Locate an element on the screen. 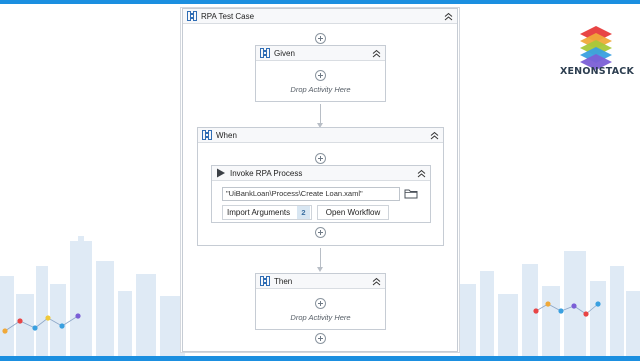 The width and height of the screenshot is (640, 361). then-header: Then is located at coordinates (320, 281).